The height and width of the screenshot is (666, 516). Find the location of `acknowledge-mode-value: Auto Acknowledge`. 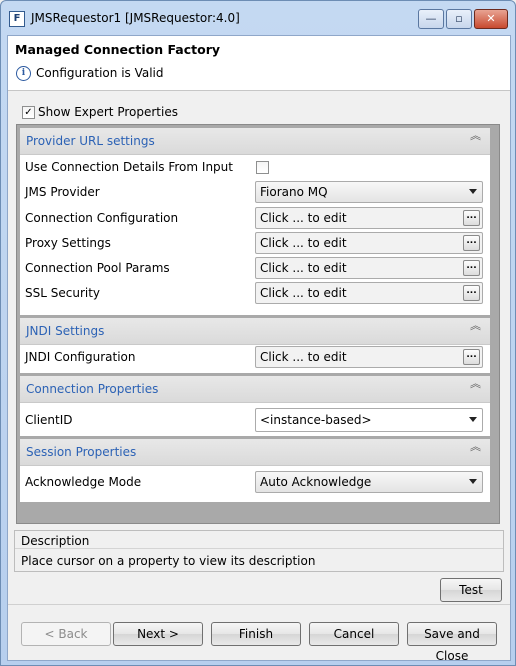

acknowledge-mode-value: Auto Acknowledge is located at coordinates (316, 482).